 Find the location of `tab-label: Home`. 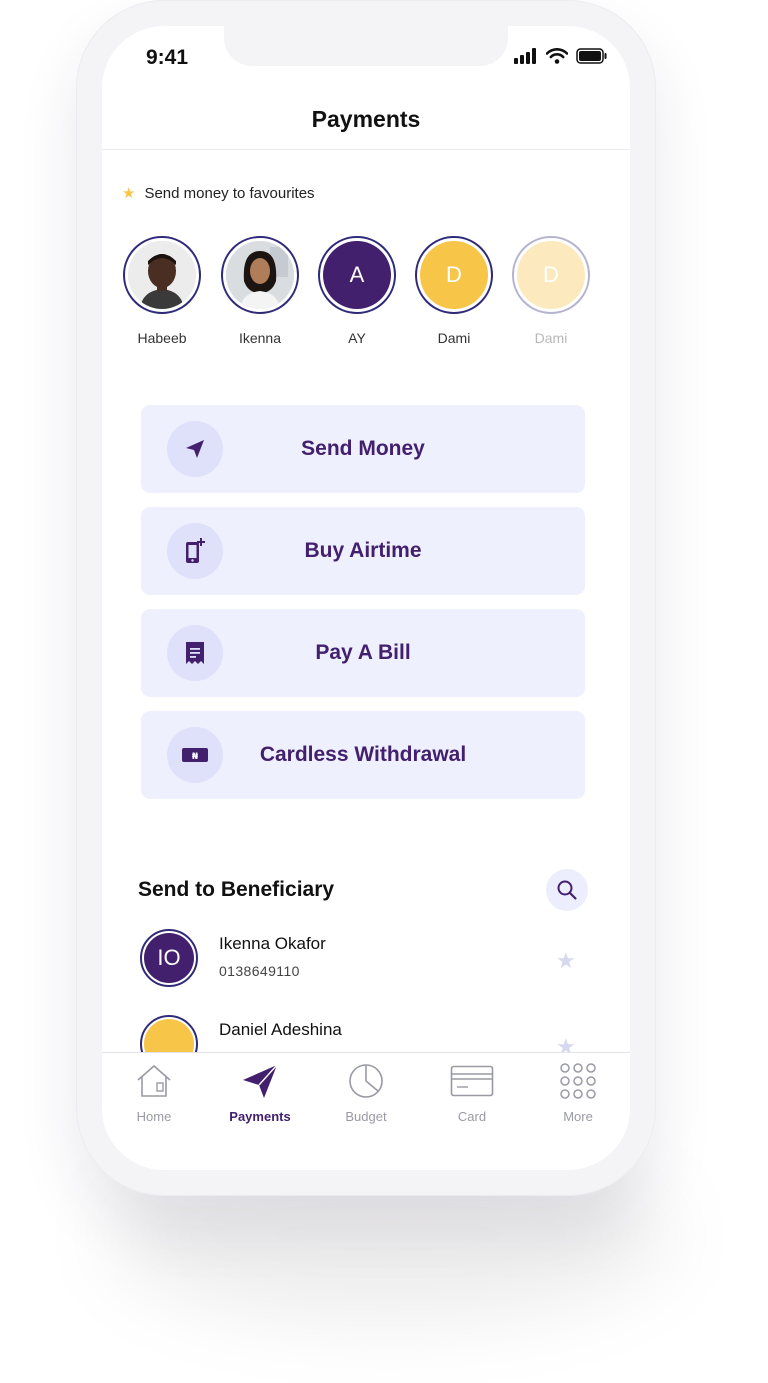

tab-label: Home is located at coordinates (154, 1116).